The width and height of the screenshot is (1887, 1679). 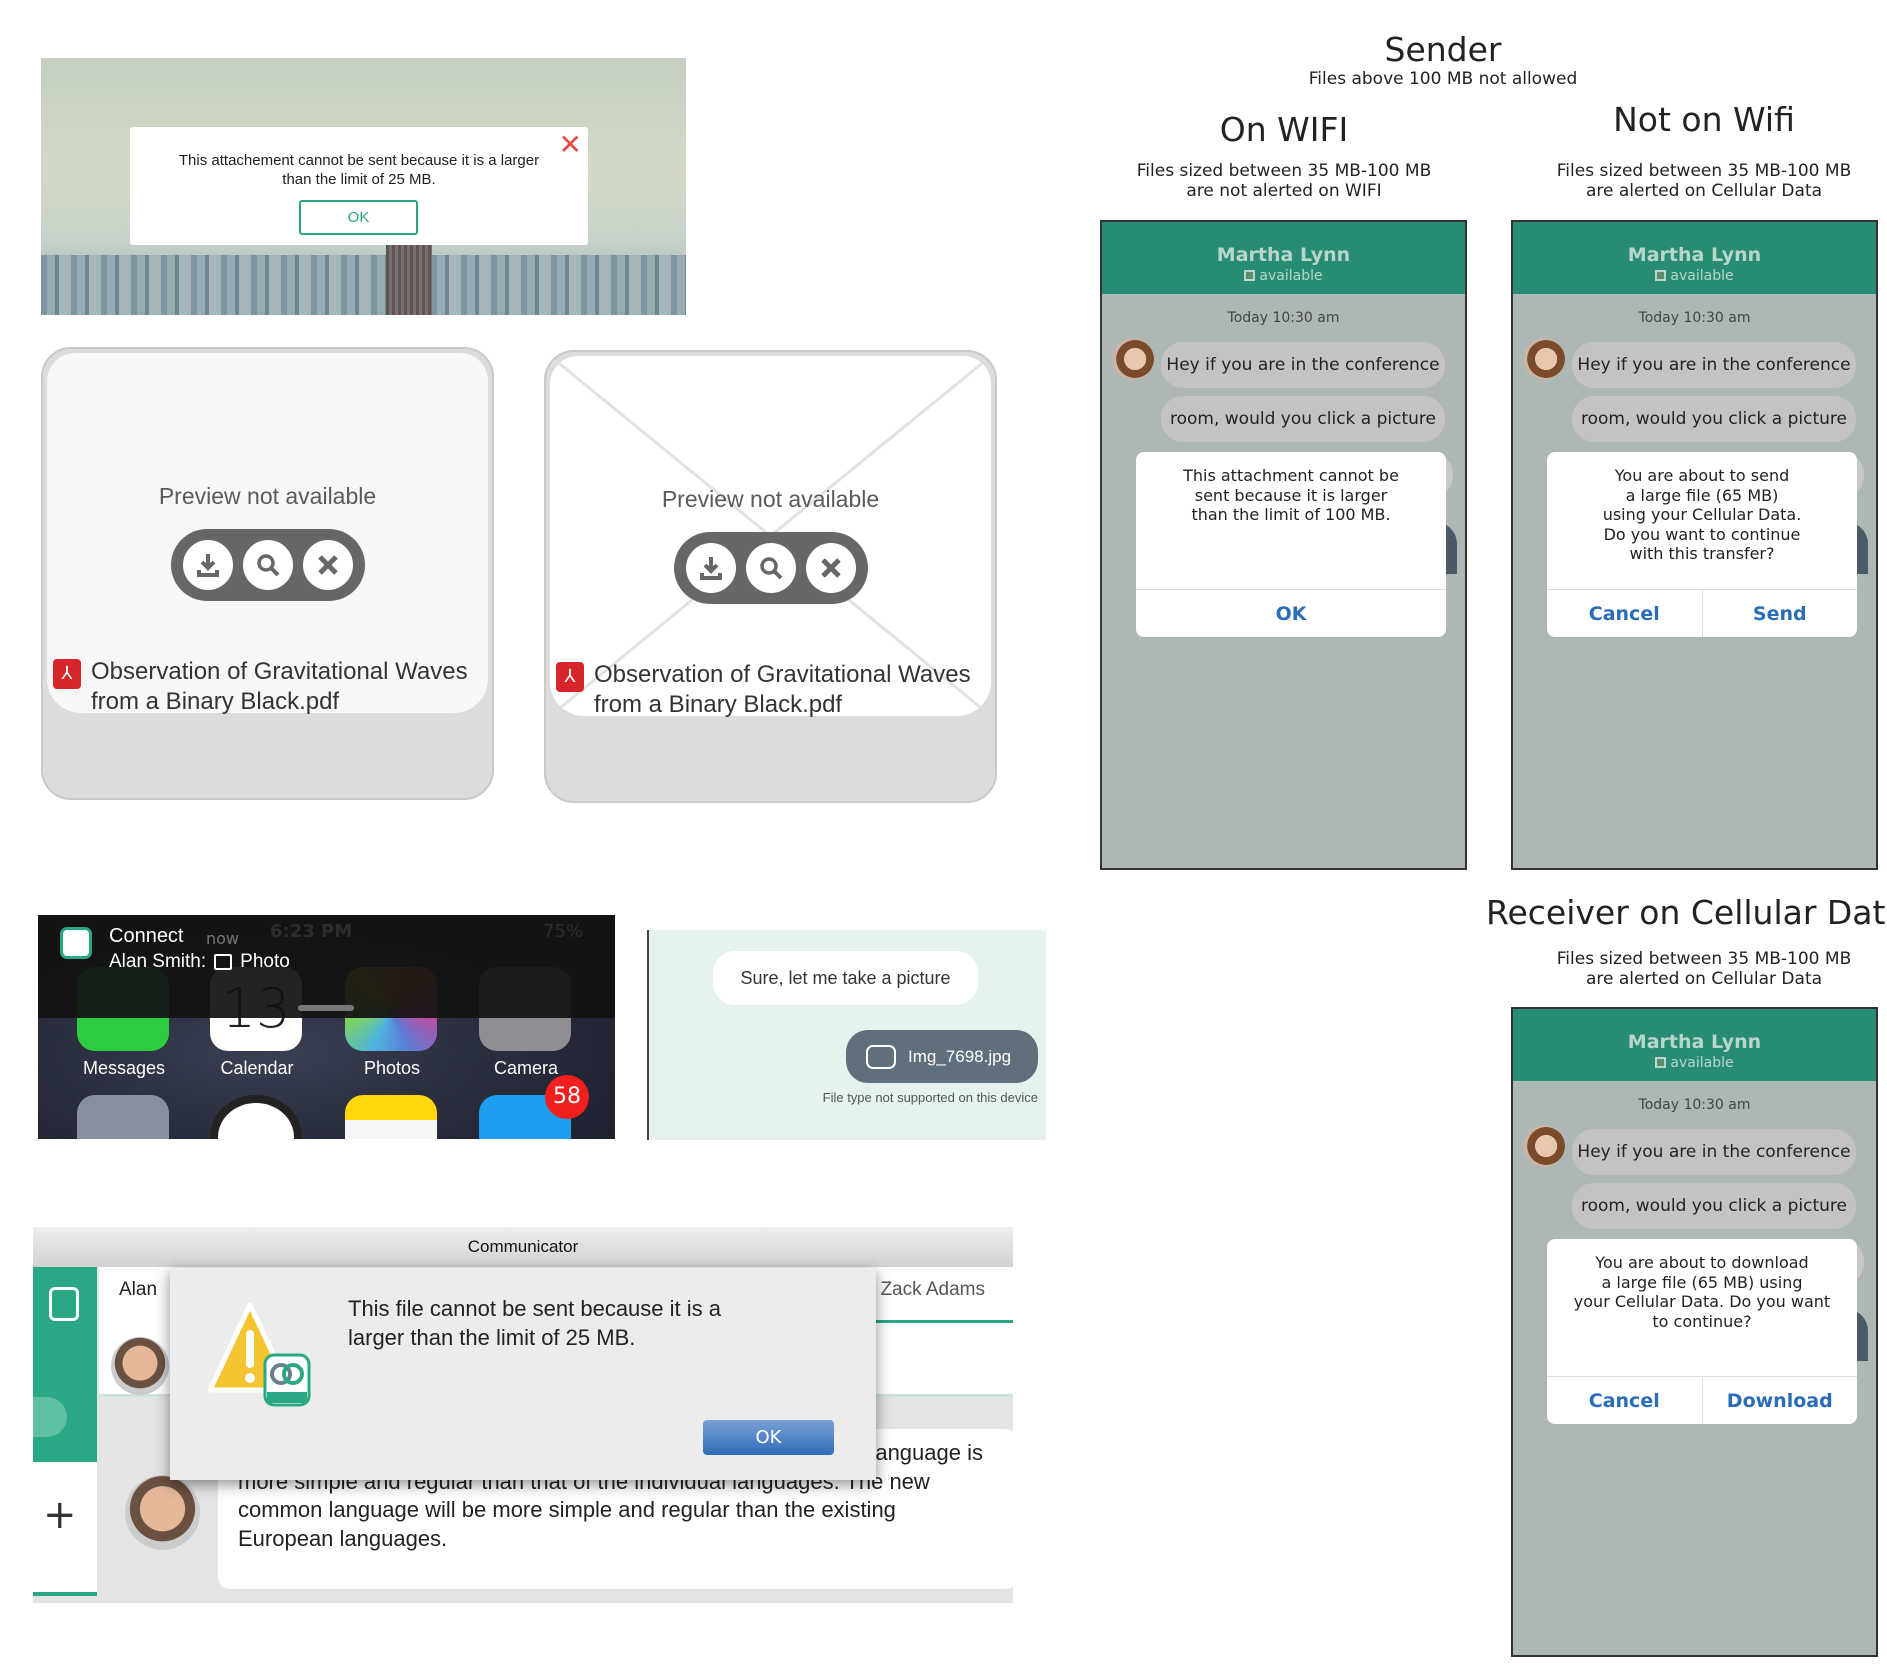 I want to click on dialog-line: your Cellular Data. Do you want, so click(x=1702, y=1301).